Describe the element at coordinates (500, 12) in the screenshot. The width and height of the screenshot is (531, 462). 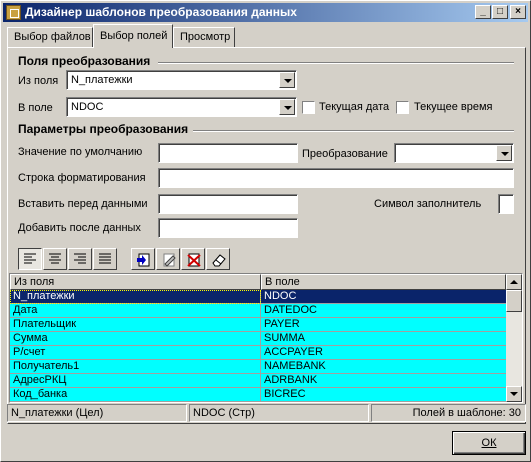
I see `maximize-button: □` at that location.